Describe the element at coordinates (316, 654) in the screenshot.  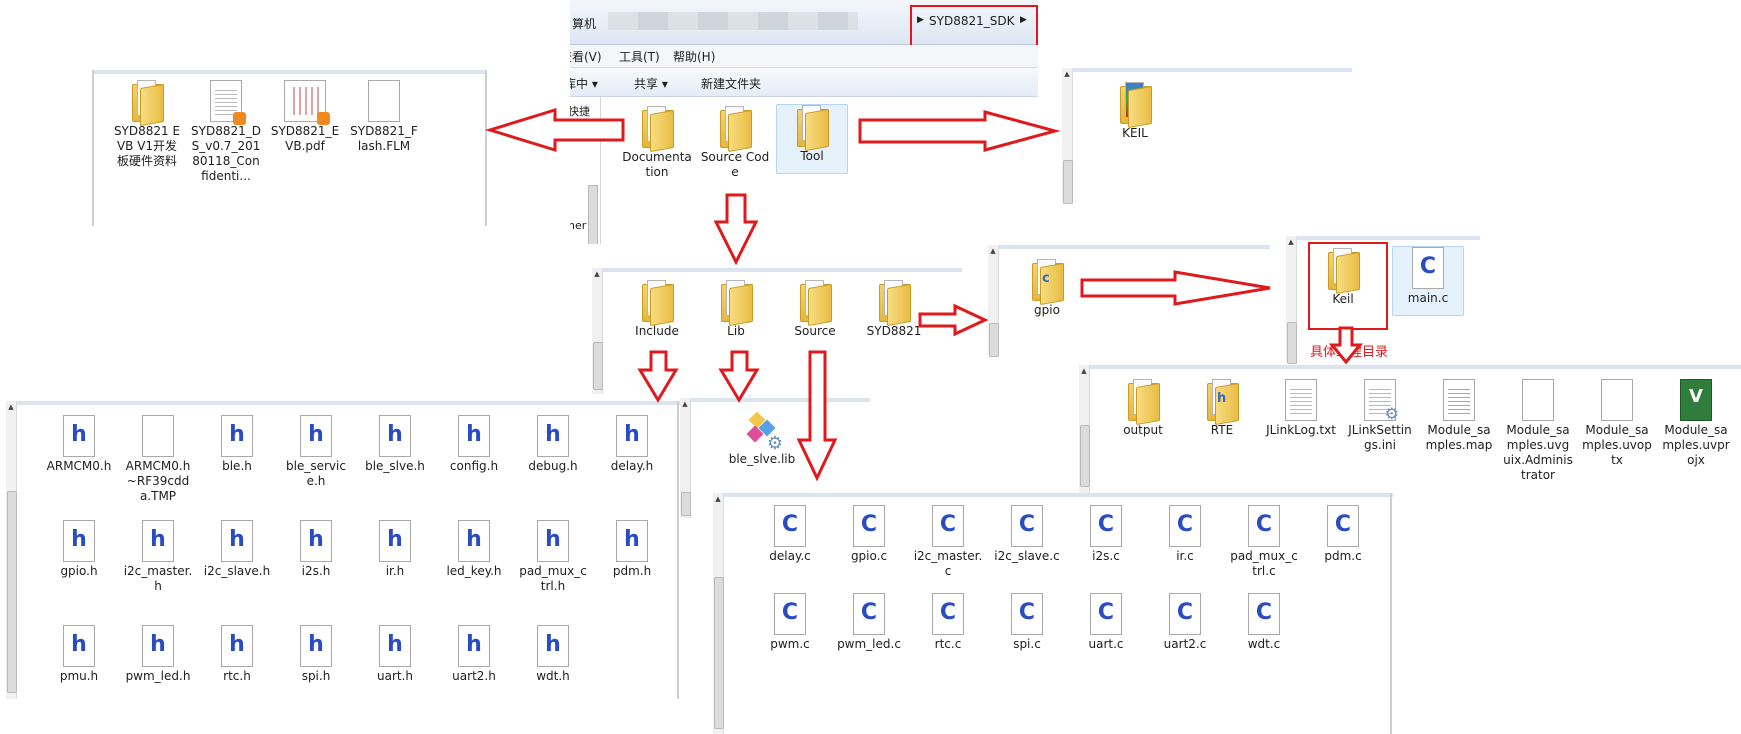
I see `header-file: h spi.h` at that location.